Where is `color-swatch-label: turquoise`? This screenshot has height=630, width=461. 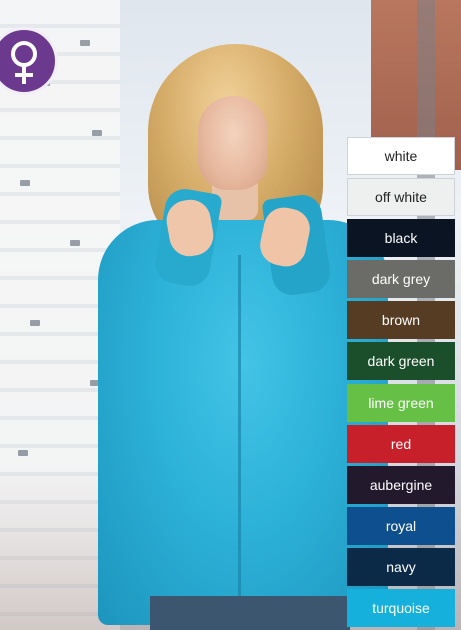 color-swatch-label: turquoise is located at coordinates (401, 608).